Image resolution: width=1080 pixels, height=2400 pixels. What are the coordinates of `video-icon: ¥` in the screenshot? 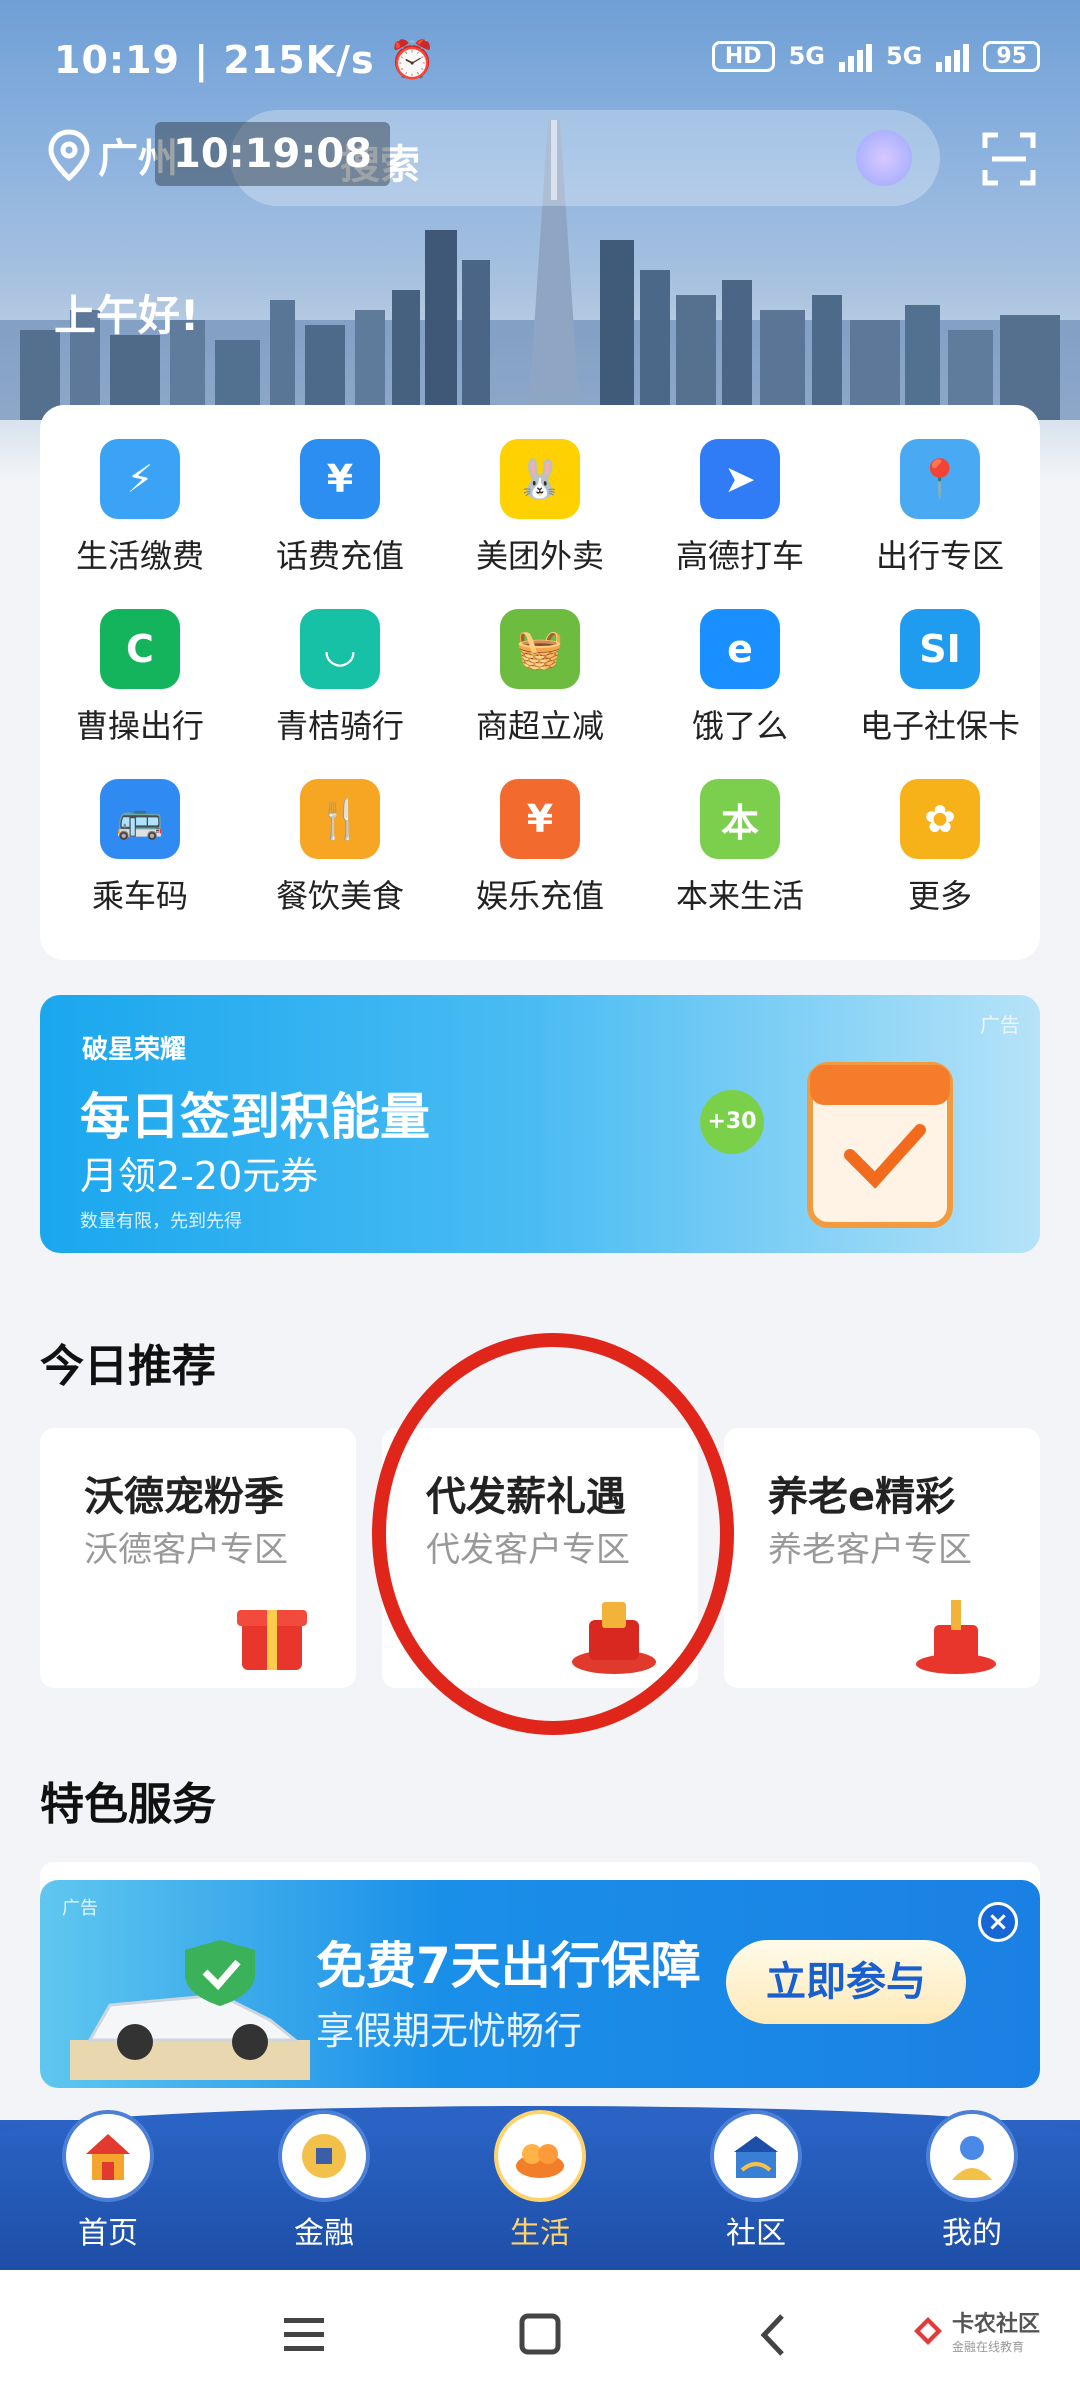 It's located at (540, 819).